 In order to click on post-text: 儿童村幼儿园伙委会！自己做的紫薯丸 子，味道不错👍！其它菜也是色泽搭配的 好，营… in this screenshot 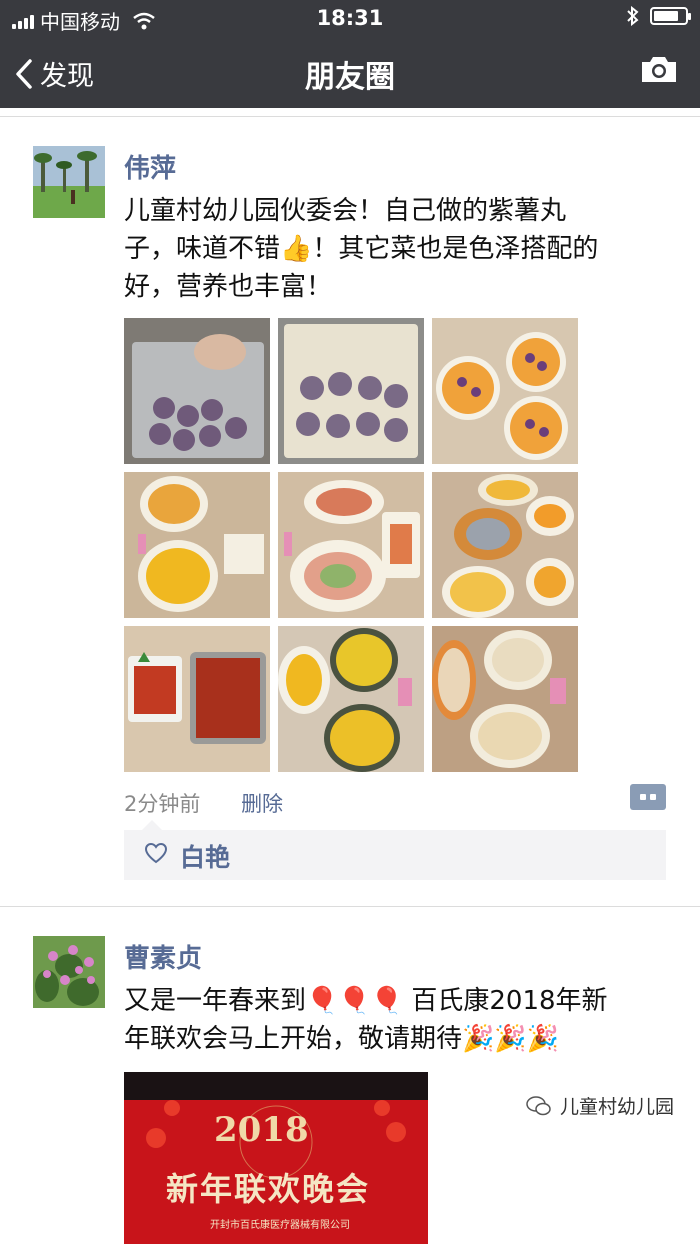, I will do `click(361, 249)`.